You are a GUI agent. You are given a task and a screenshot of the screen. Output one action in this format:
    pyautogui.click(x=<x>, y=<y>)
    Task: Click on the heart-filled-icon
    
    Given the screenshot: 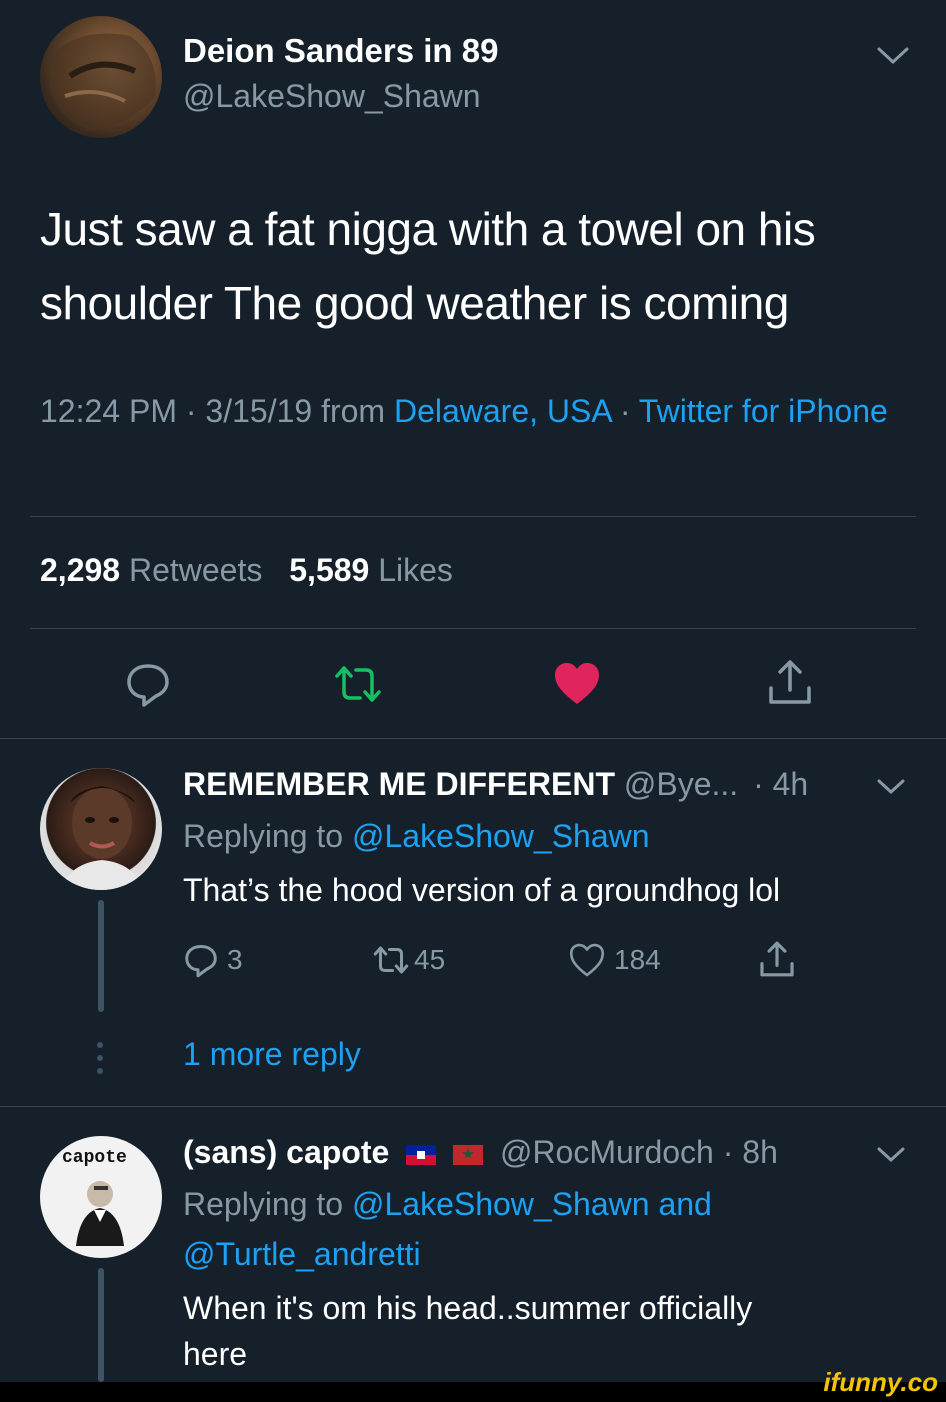 What is the action you would take?
    pyautogui.click(x=577, y=683)
    